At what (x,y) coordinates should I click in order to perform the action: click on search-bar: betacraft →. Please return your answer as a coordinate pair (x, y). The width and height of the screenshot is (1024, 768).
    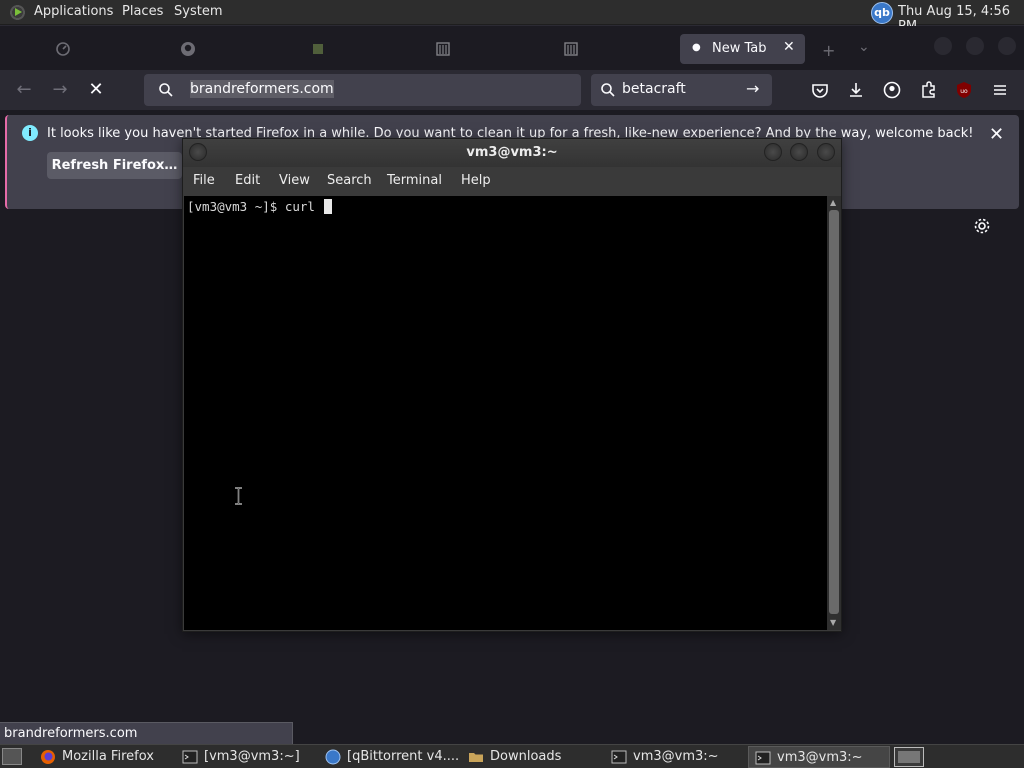
    Looking at the image, I should click on (681, 90).